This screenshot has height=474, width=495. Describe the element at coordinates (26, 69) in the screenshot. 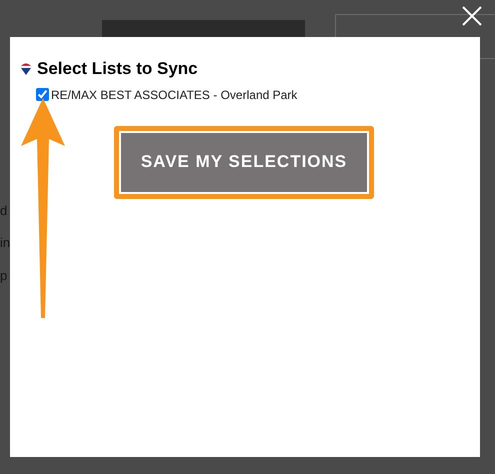

I see `balloon-logo-icon` at that location.